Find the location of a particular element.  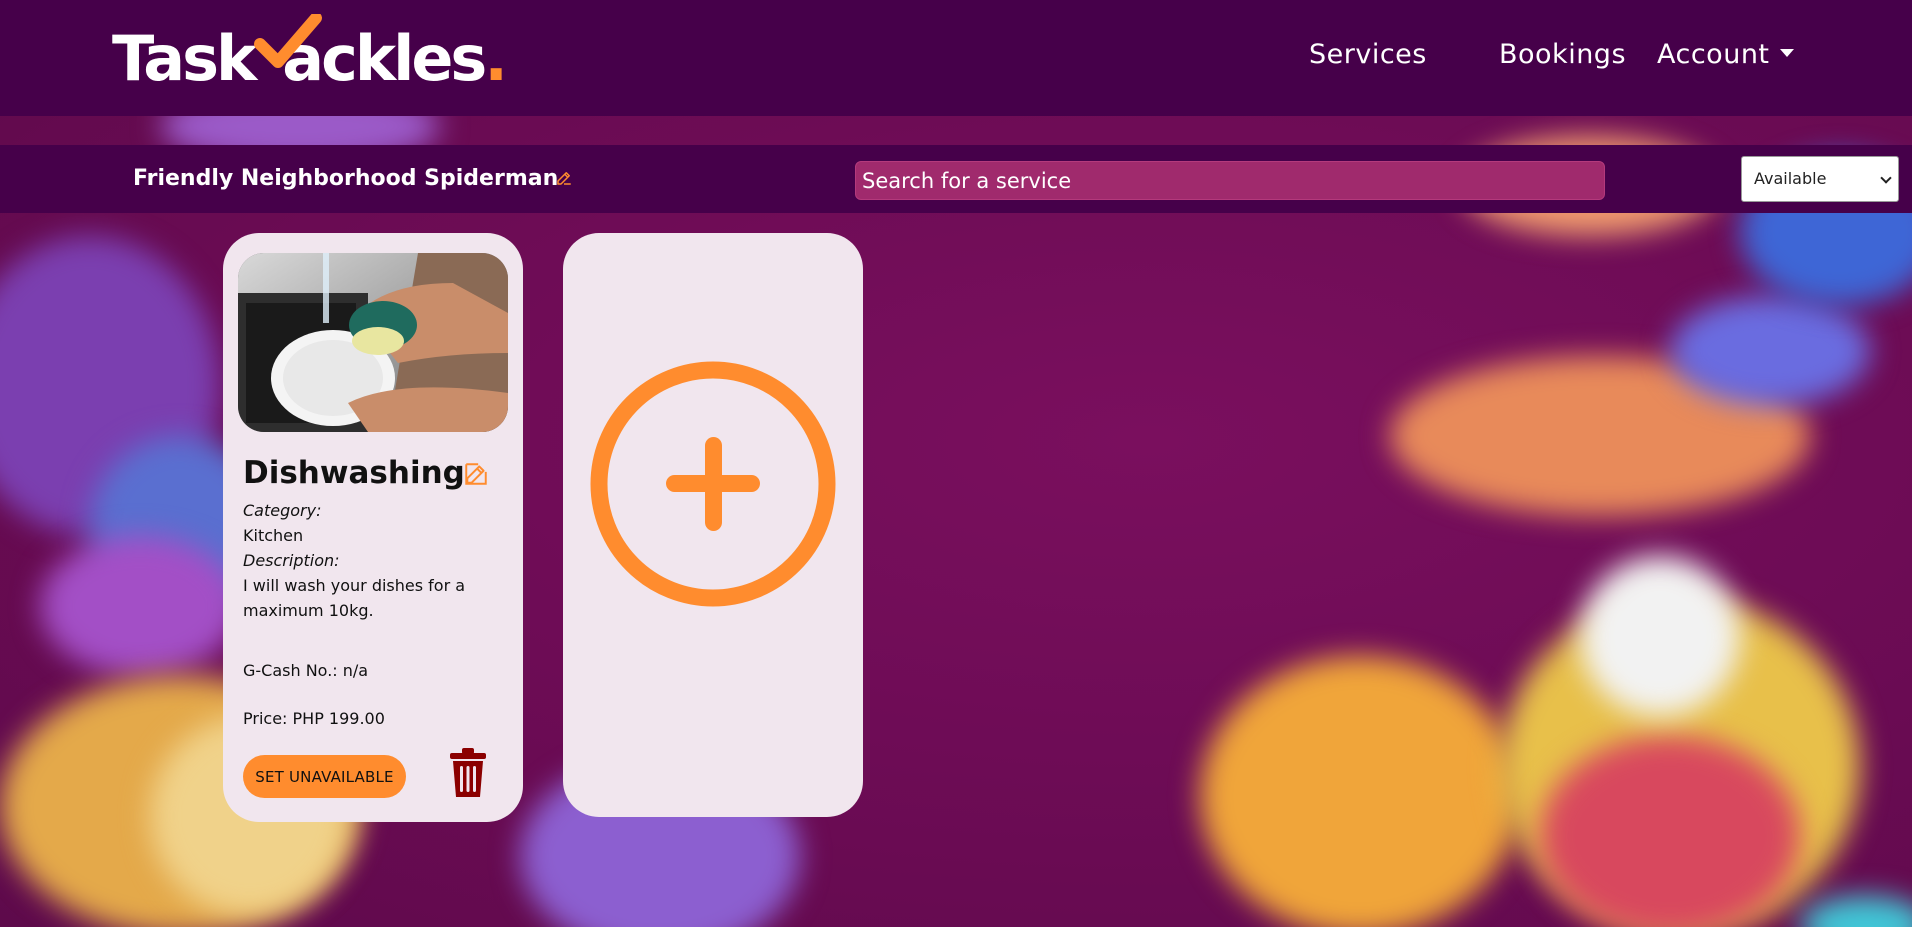

plus-circle-icon is located at coordinates (713, 484).